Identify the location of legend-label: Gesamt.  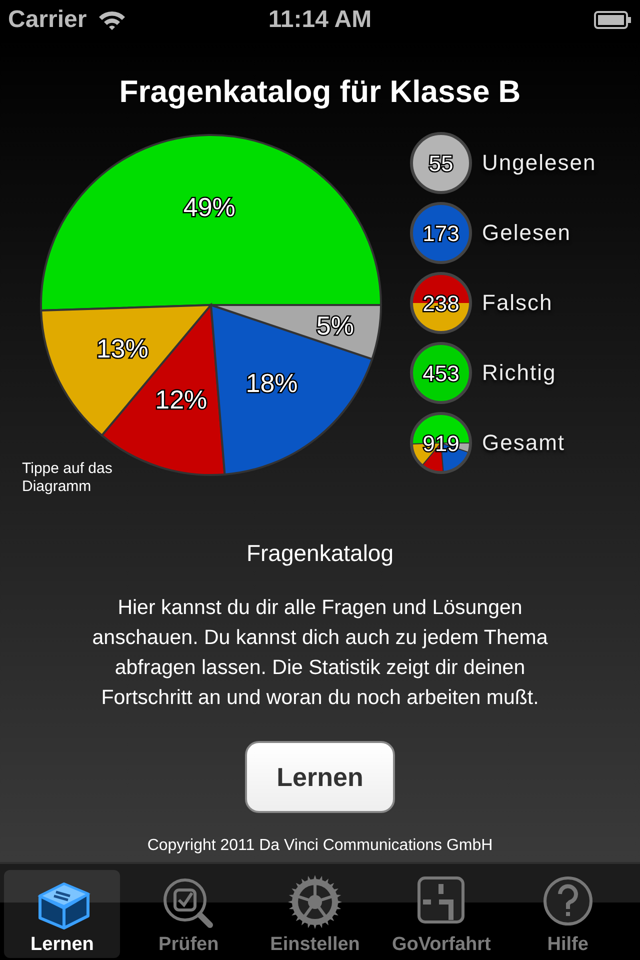
(524, 443).